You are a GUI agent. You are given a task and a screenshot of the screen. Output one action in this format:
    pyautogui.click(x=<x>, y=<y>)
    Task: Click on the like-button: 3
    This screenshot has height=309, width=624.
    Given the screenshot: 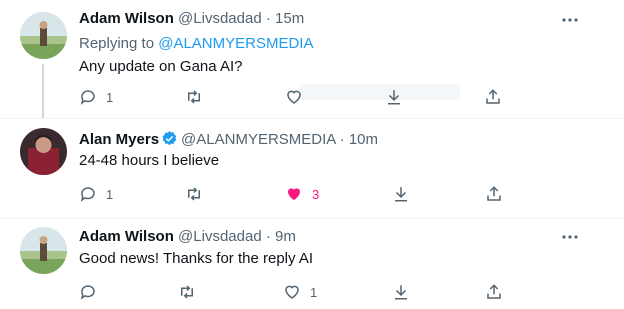 What is the action you would take?
    pyautogui.click(x=302, y=194)
    